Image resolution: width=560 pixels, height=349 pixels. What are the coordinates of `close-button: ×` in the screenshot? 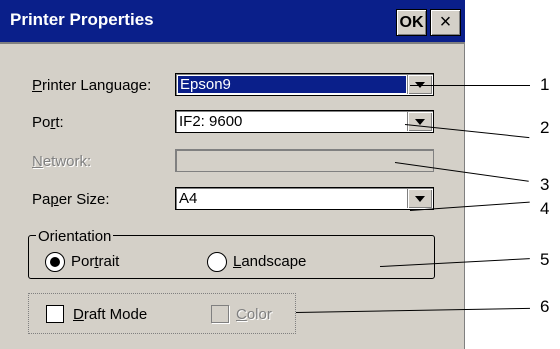 It's located at (445, 22).